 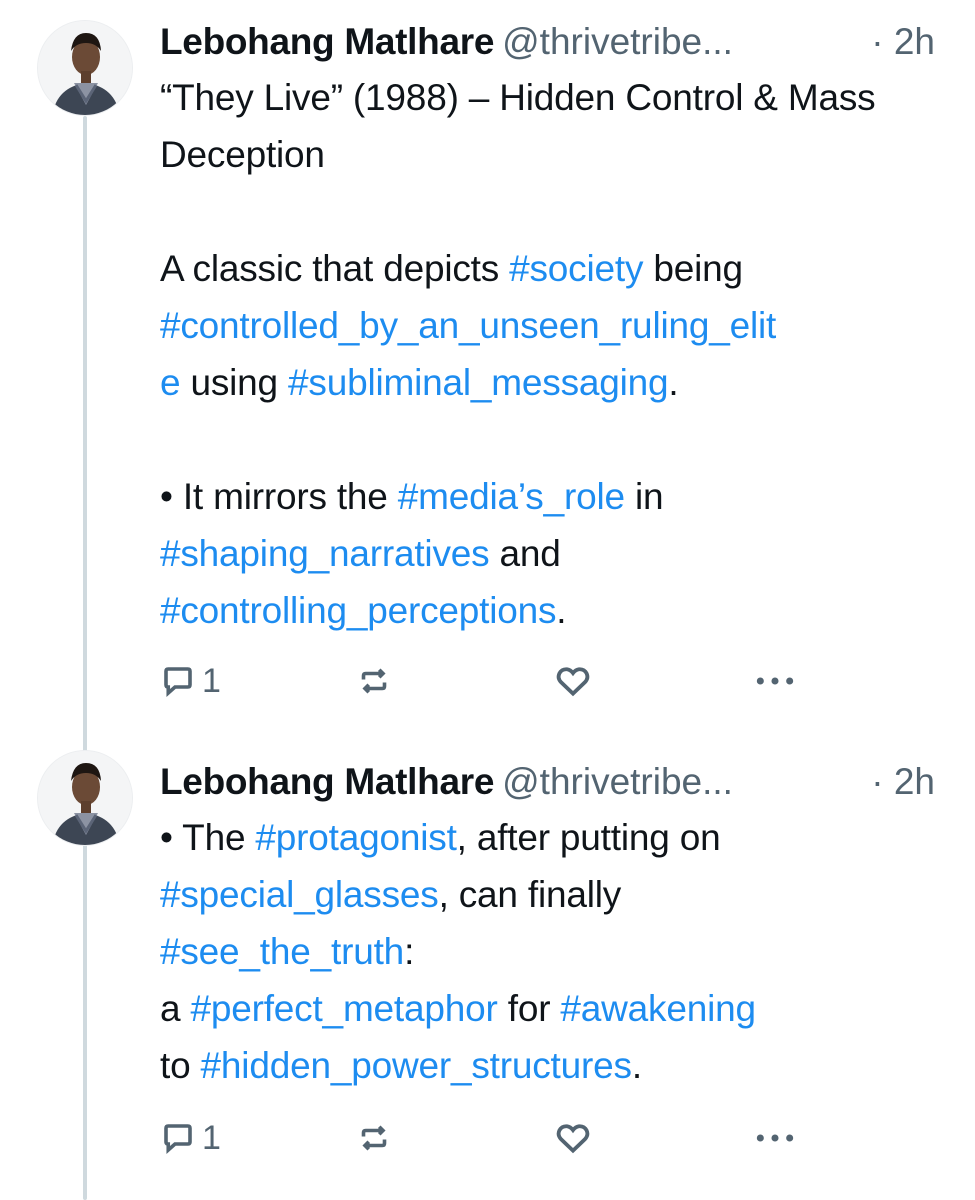 I want to click on post-text-segment: to, so click(x=180, y=1065).